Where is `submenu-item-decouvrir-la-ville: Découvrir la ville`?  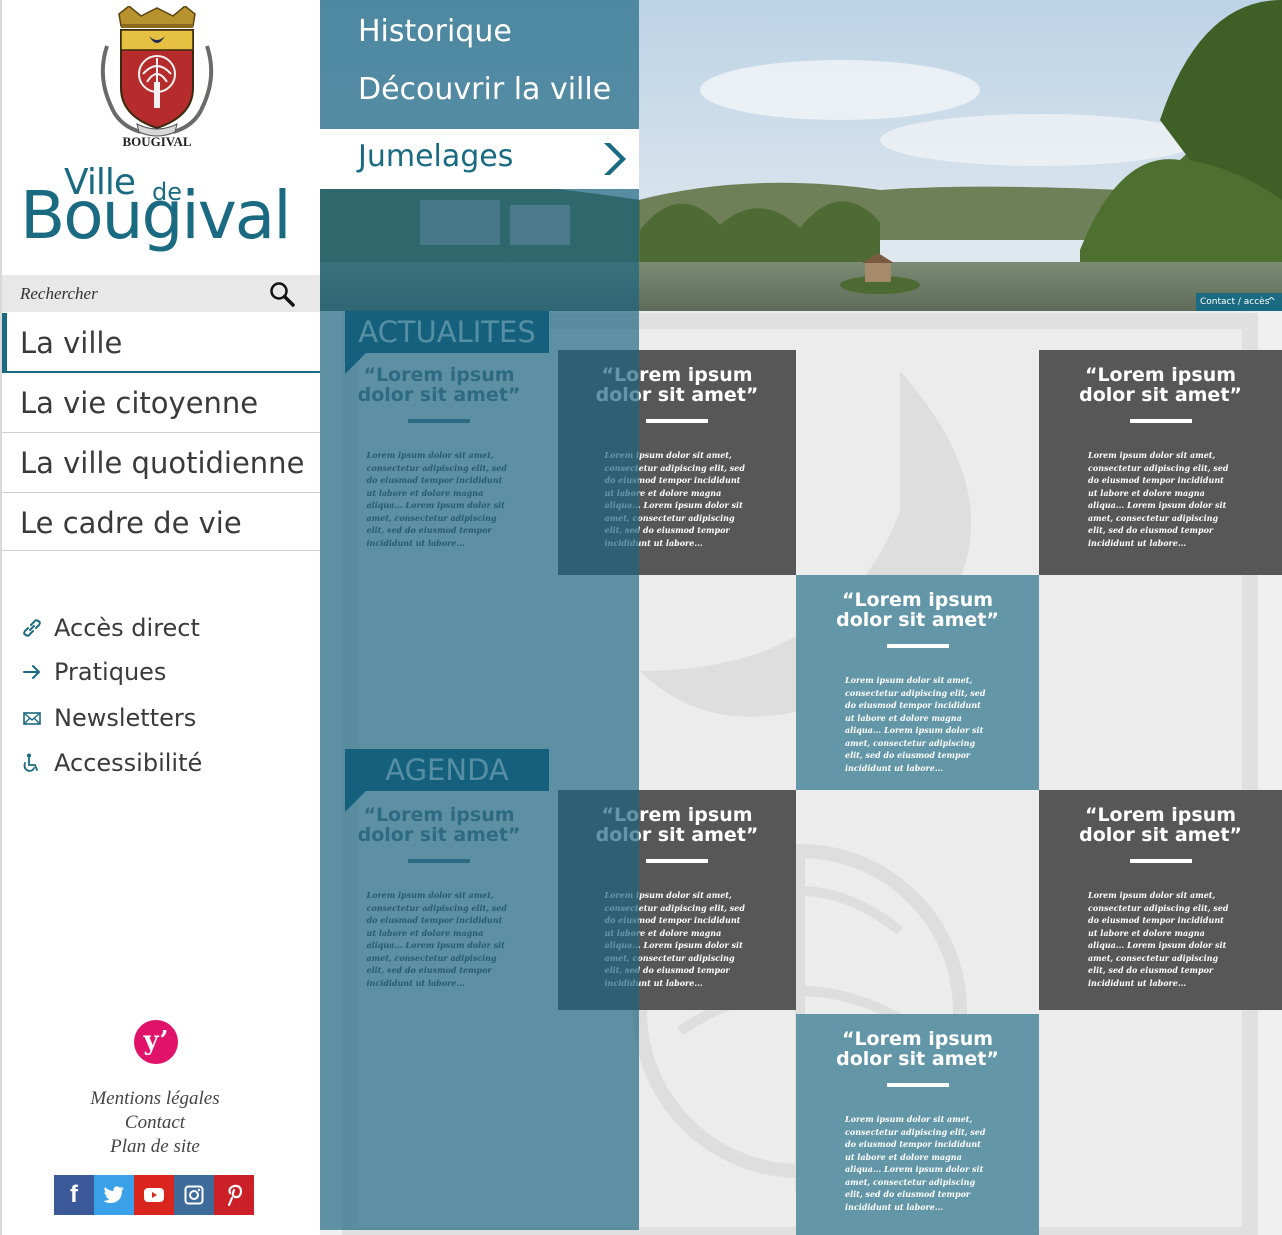
submenu-item-decouvrir-la-ville: Découvrir la ville is located at coordinates (484, 89).